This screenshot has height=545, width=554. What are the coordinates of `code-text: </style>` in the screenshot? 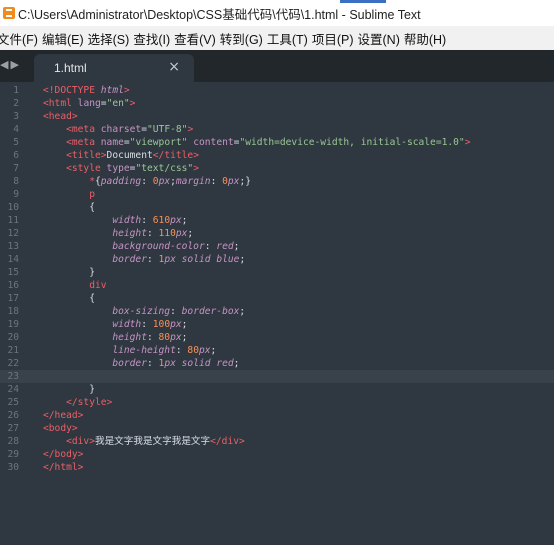 It's located at (89, 402).